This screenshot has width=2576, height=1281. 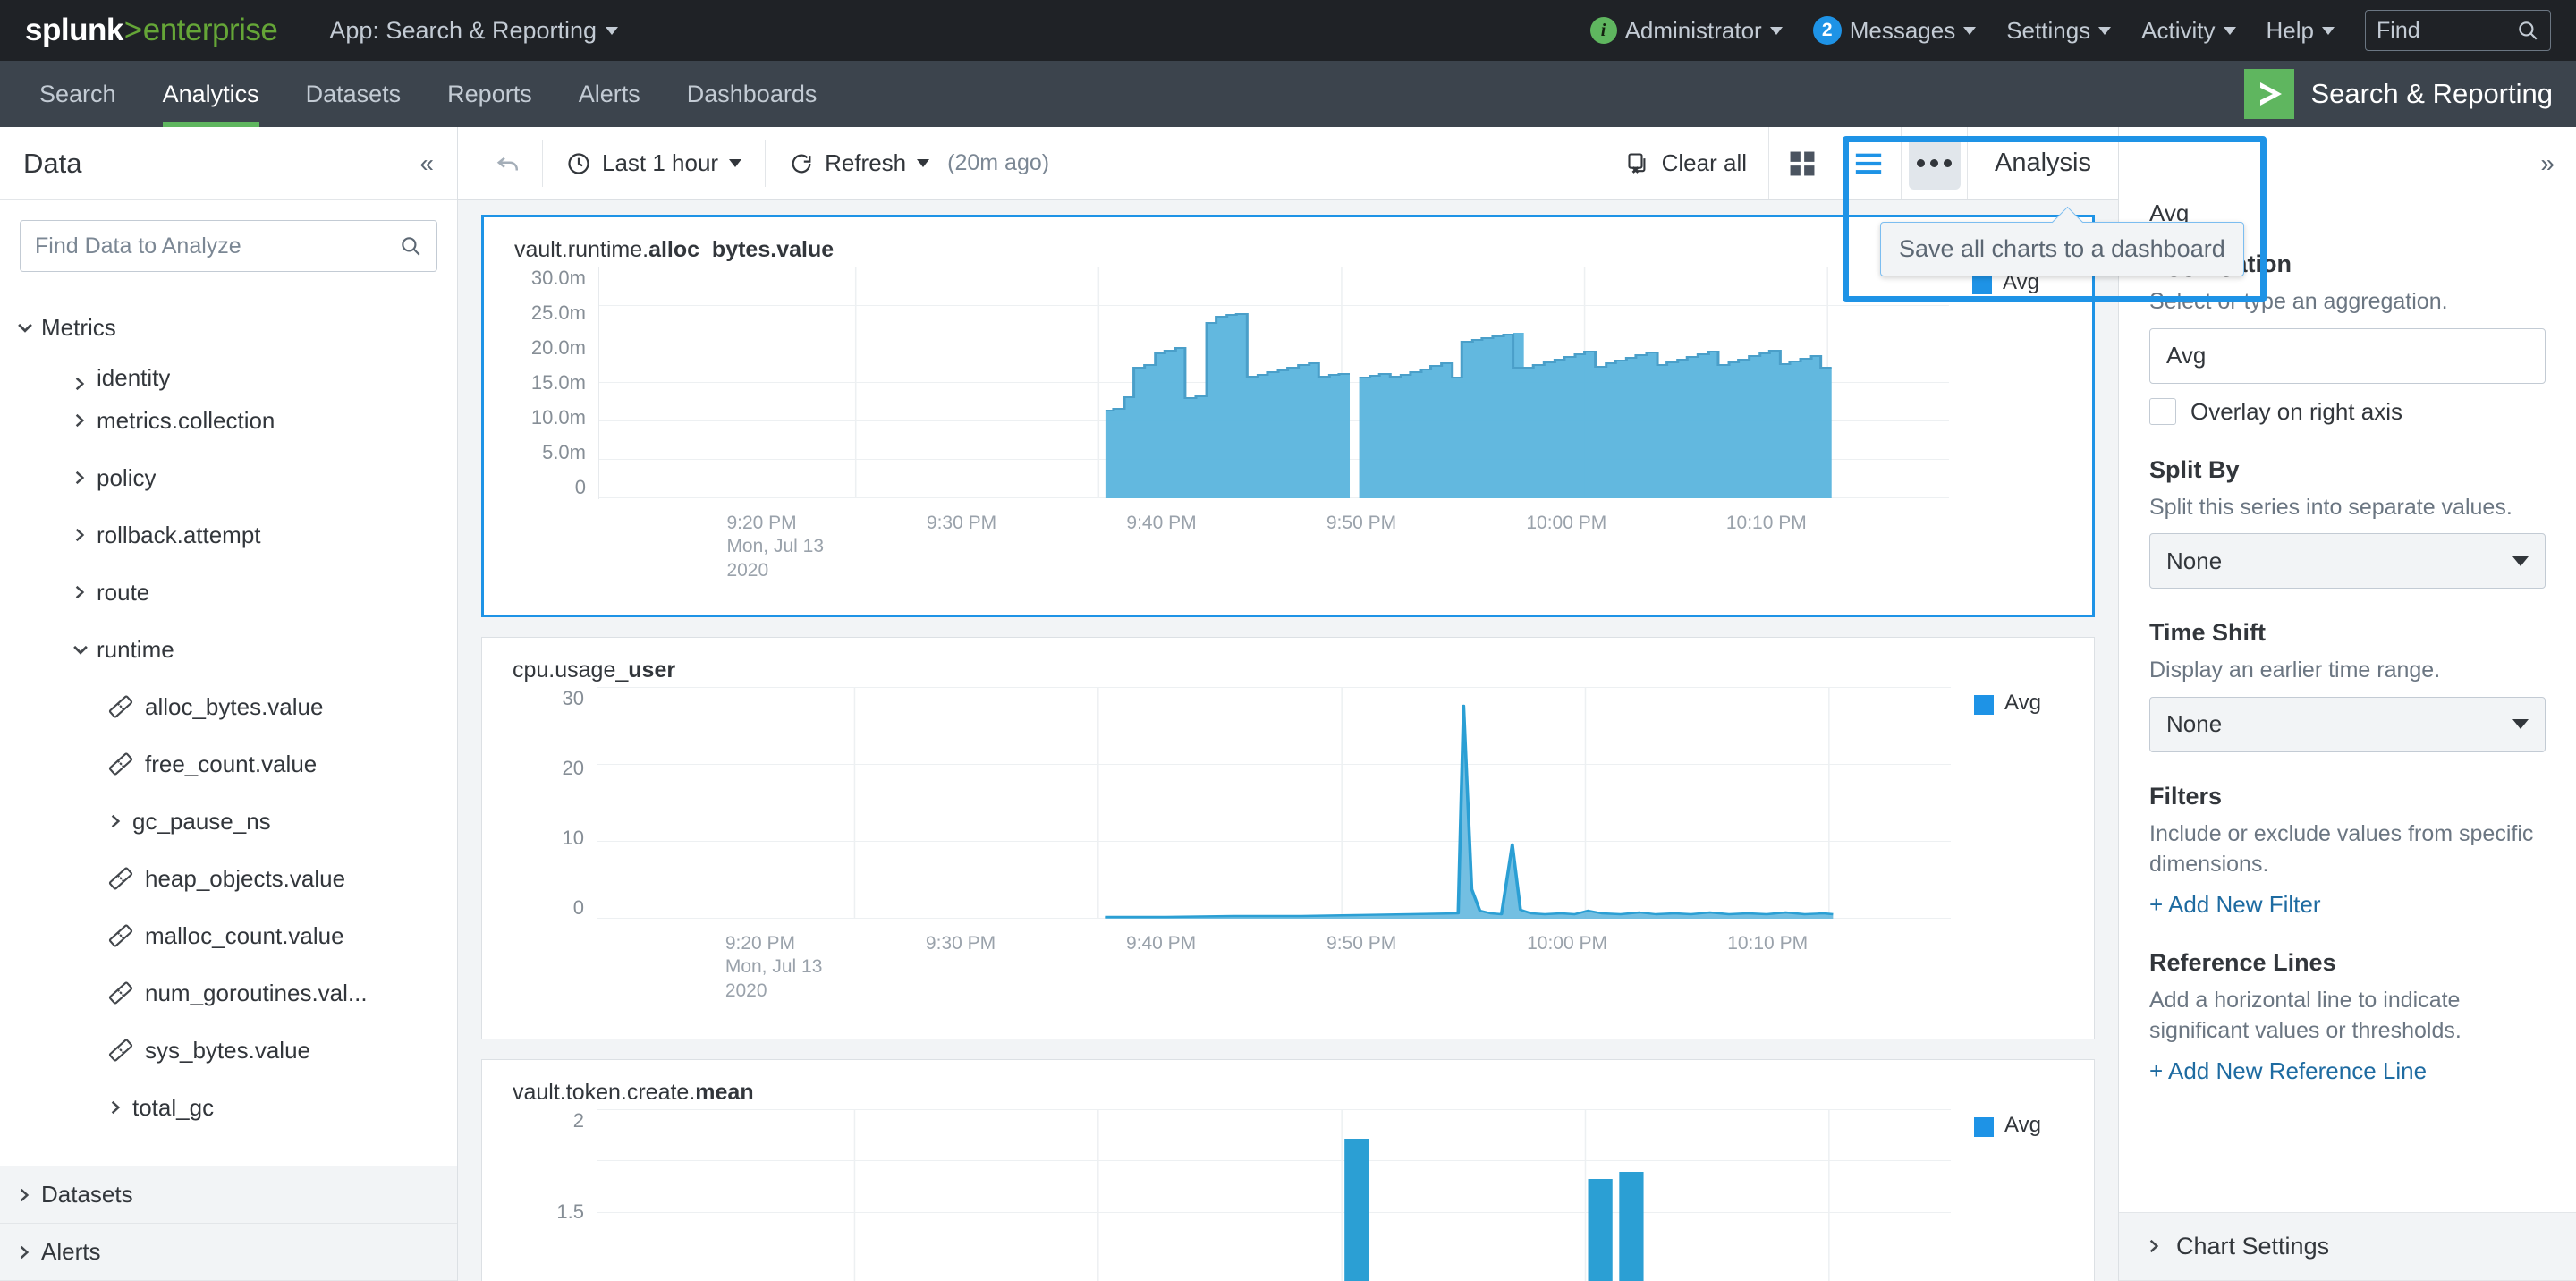 I want to click on sidebar-search-wrap, so click(x=228, y=244).